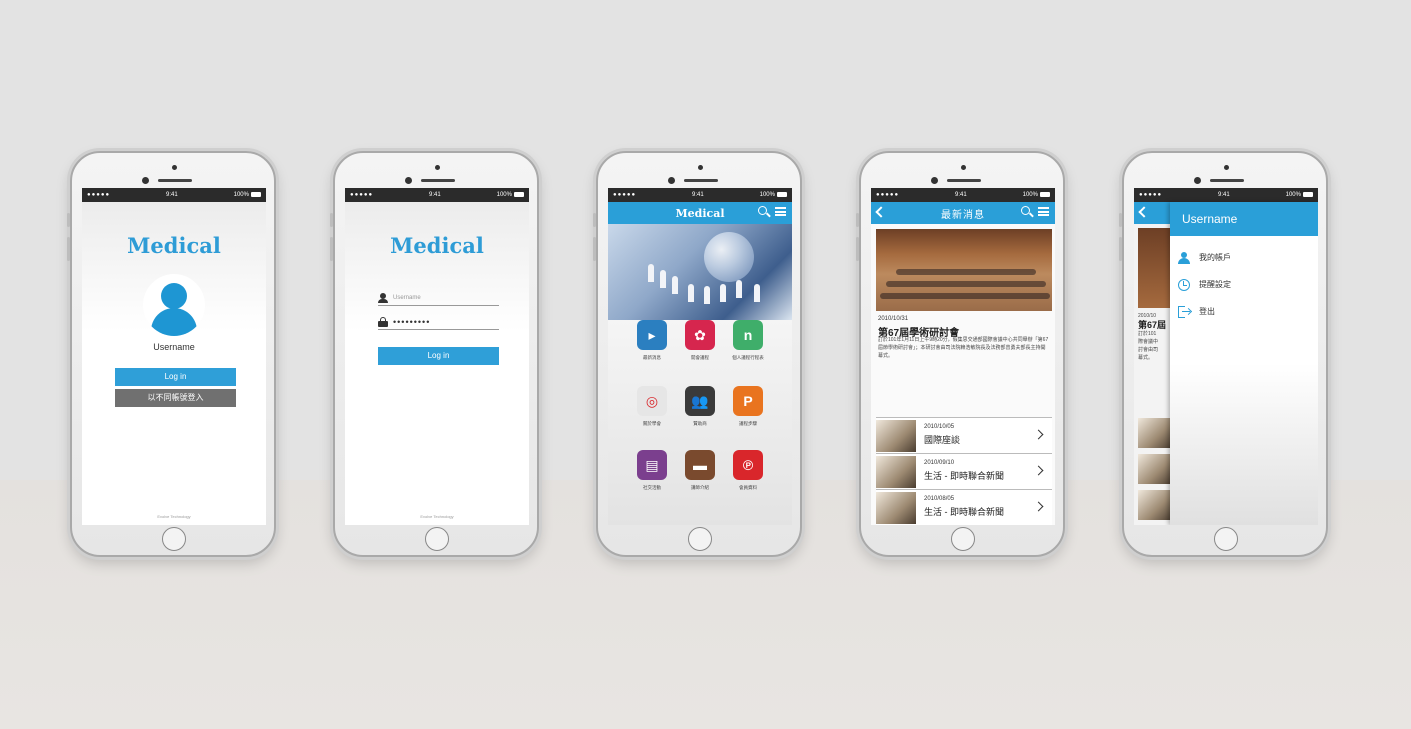 Image resolution: width=1411 pixels, height=729 pixels. What do you see at coordinates (939, 499) in the screenshot?
I see `item-date: 2010/08/05` at bounding box center [939, 499].